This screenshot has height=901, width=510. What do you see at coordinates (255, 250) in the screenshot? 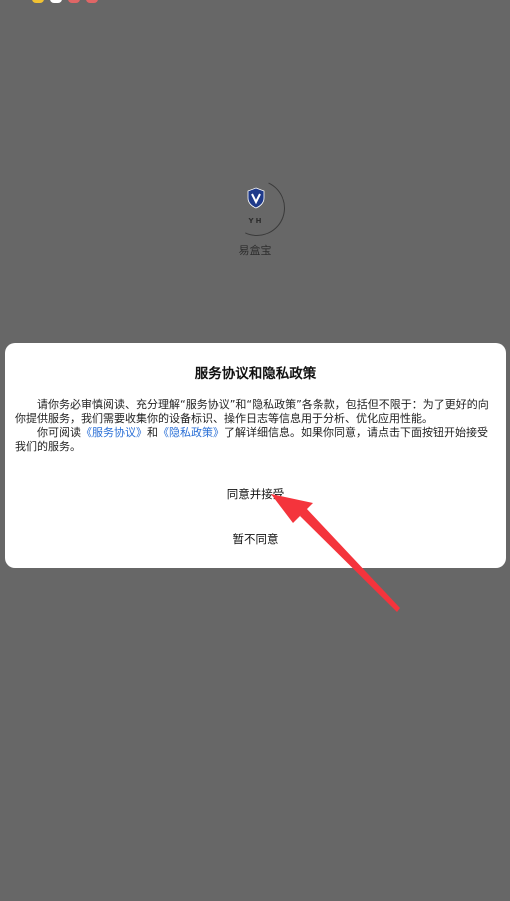
I see `app-name: 易盒宝` at bounding box center [255, 250].